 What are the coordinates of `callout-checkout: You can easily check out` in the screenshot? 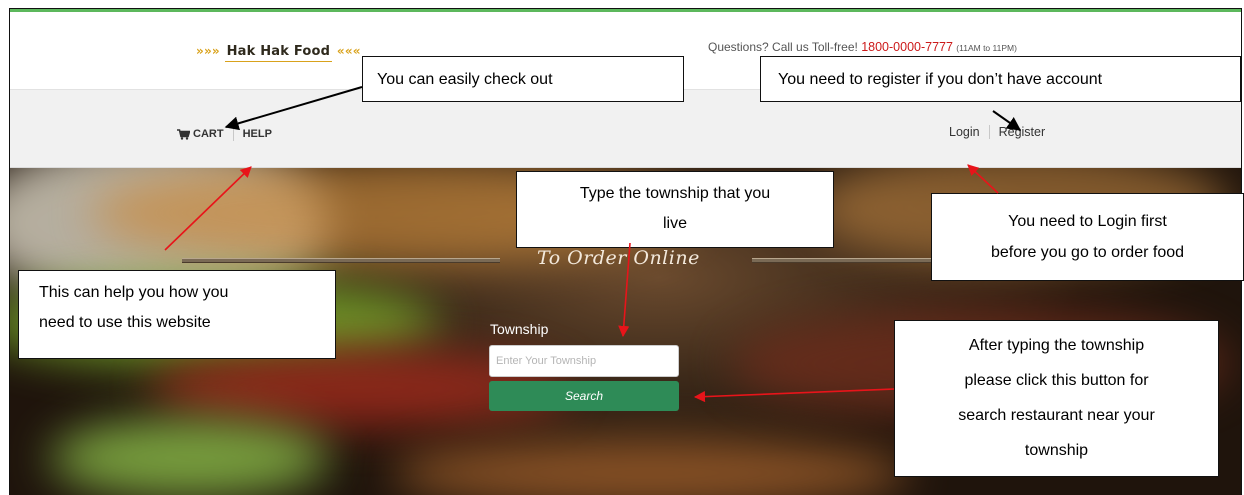 It's located at (523, 79).